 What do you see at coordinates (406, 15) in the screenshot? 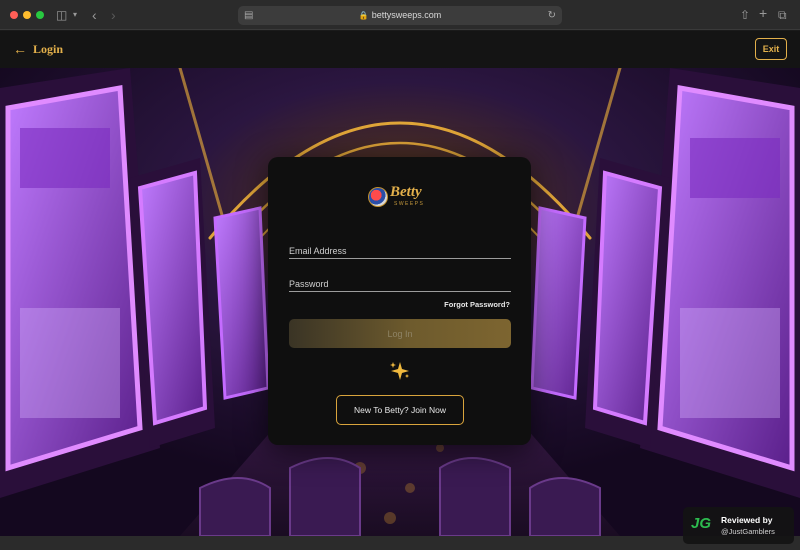
I see `url-text: bettysweeps.com` at bounding box center [406, 15].